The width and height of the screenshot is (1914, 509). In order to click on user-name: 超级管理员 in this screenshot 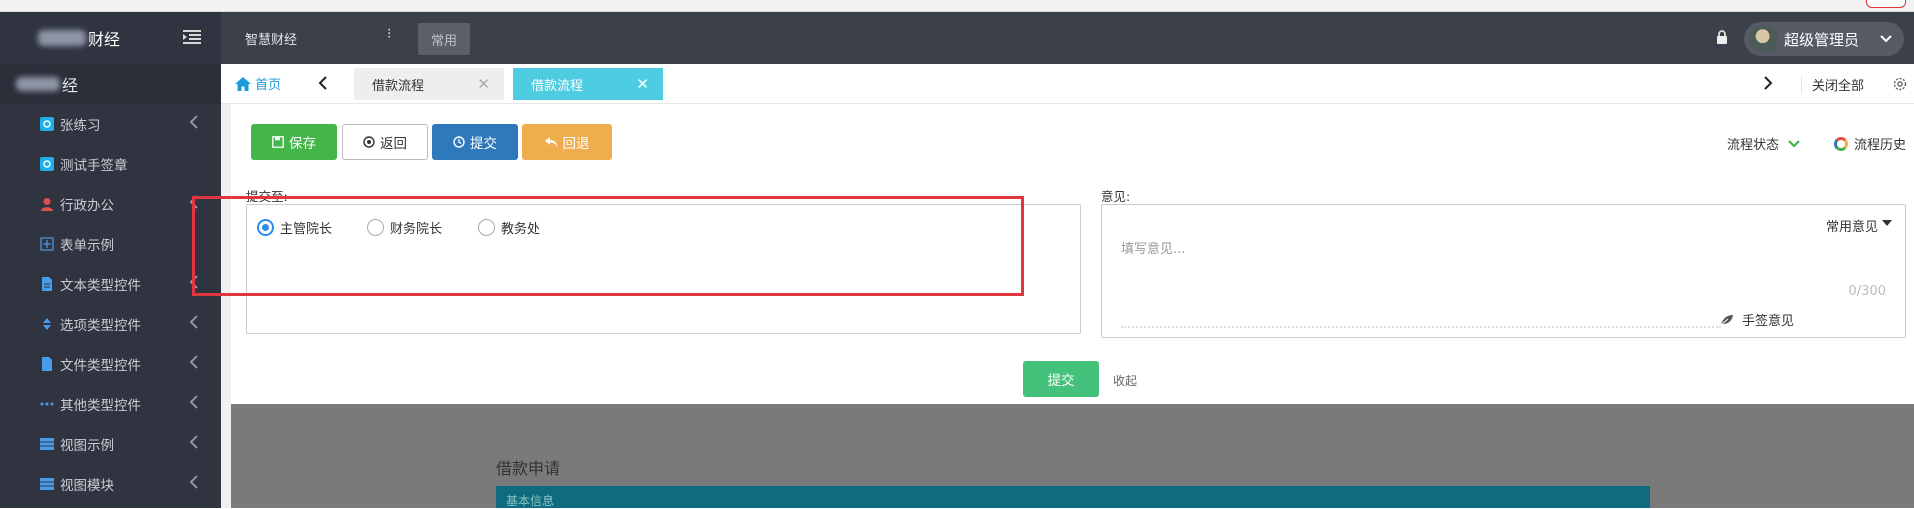, I will do `click(1822, 39)`.